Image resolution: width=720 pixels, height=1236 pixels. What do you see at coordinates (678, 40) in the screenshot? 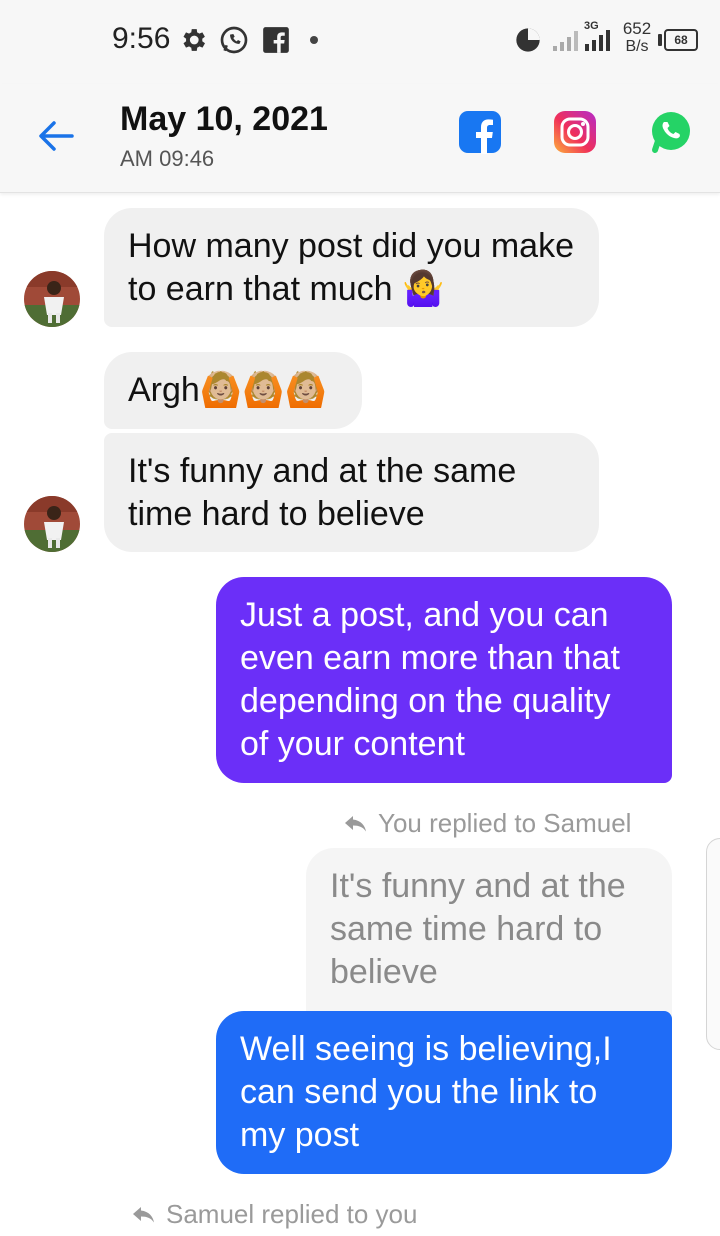
I see `battery-icon: 68` at bounding box center [678, 40].